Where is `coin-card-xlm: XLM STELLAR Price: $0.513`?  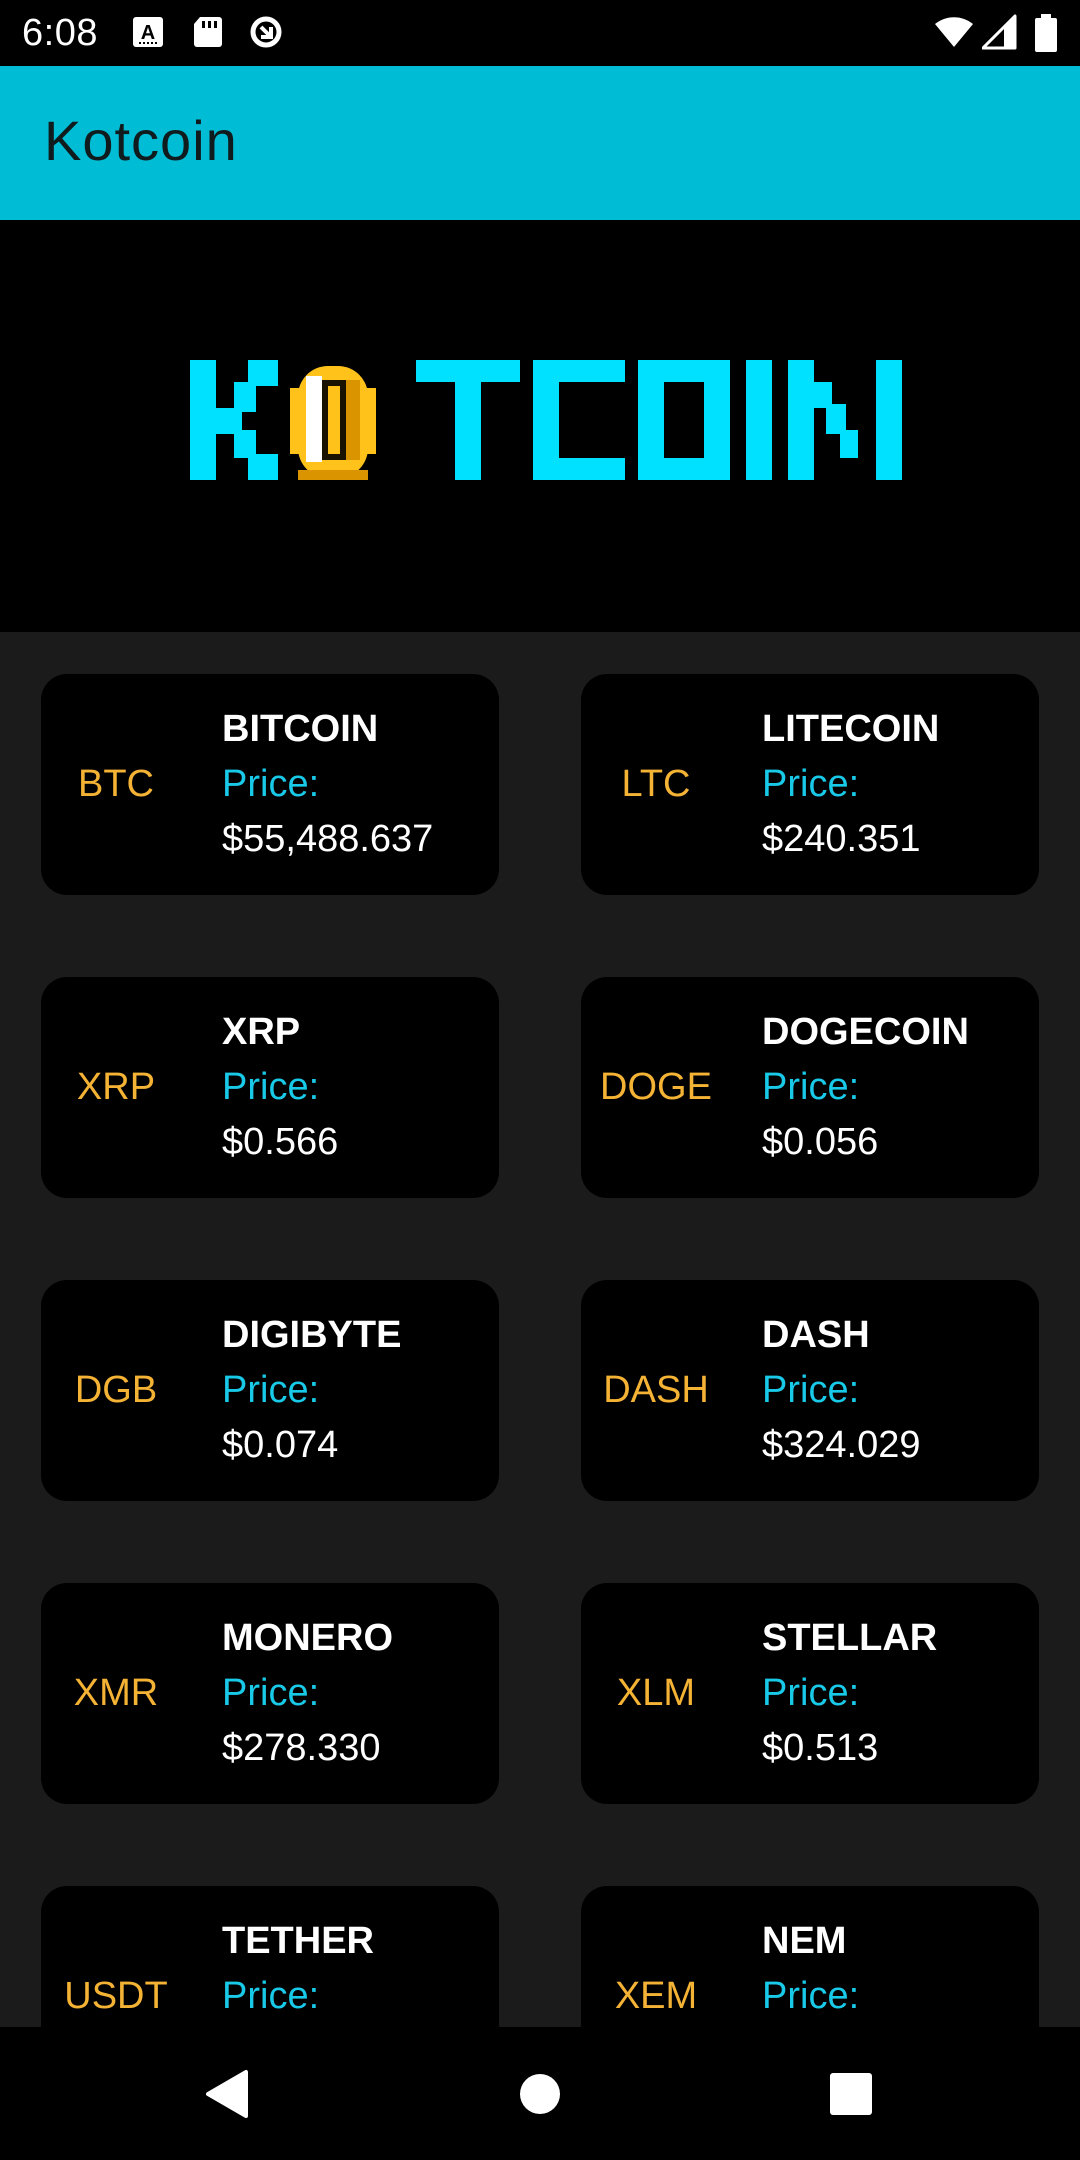 coin-card-xlm: XLM STELLAR Price: $0.513 is located at coordinates (810, 1693).